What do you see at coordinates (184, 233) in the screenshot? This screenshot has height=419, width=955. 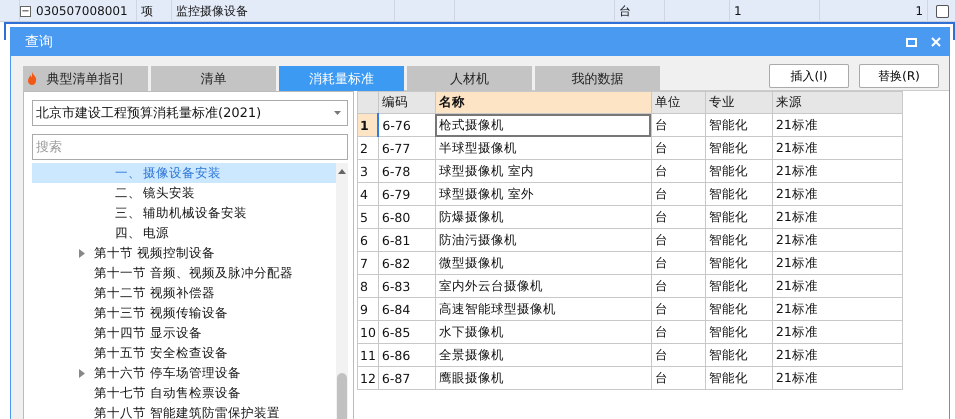 I see `tree-item: 四、 电源` at bounding box center [184, 233].